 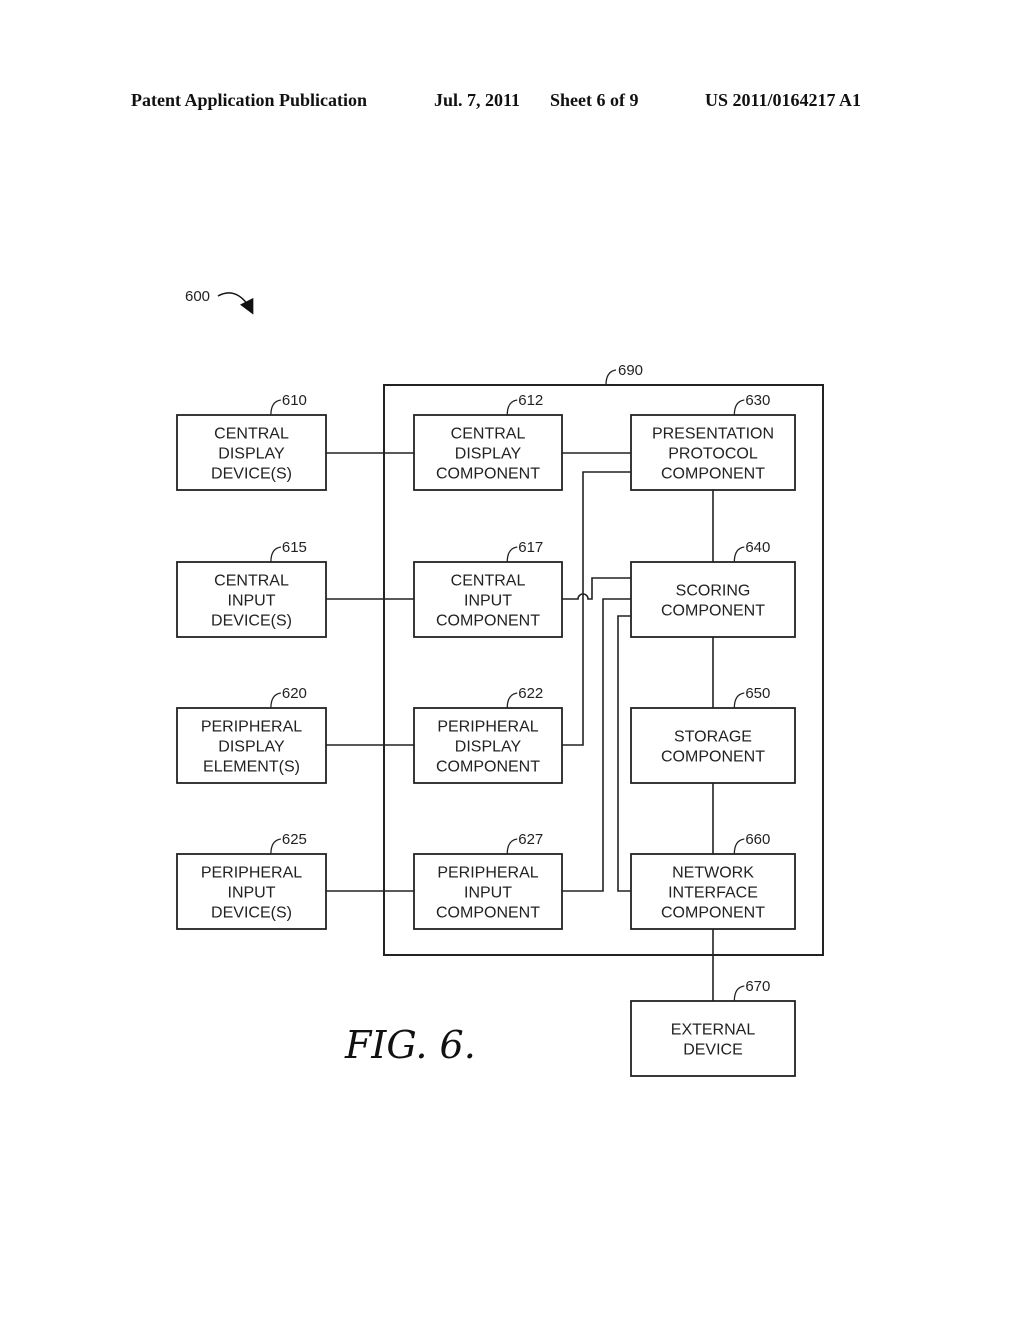 I want to click on block-ref: 630, so click(x=757, y=400).